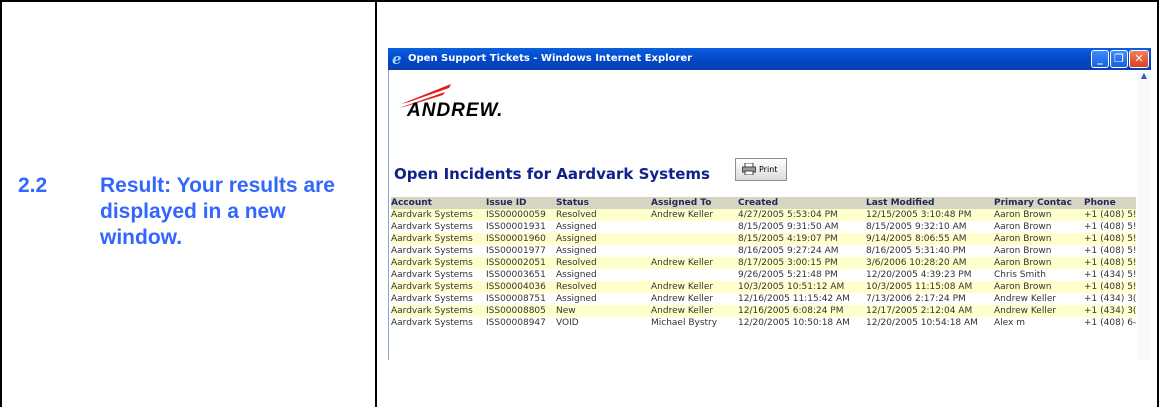 The height and width of the screenshot is (407, 1159). What do you see at coordinates (794, 299) in the screenshot?
I see `cell-created: 12/16/2005 11:15:42 AM` at bounding box center [794, 299].